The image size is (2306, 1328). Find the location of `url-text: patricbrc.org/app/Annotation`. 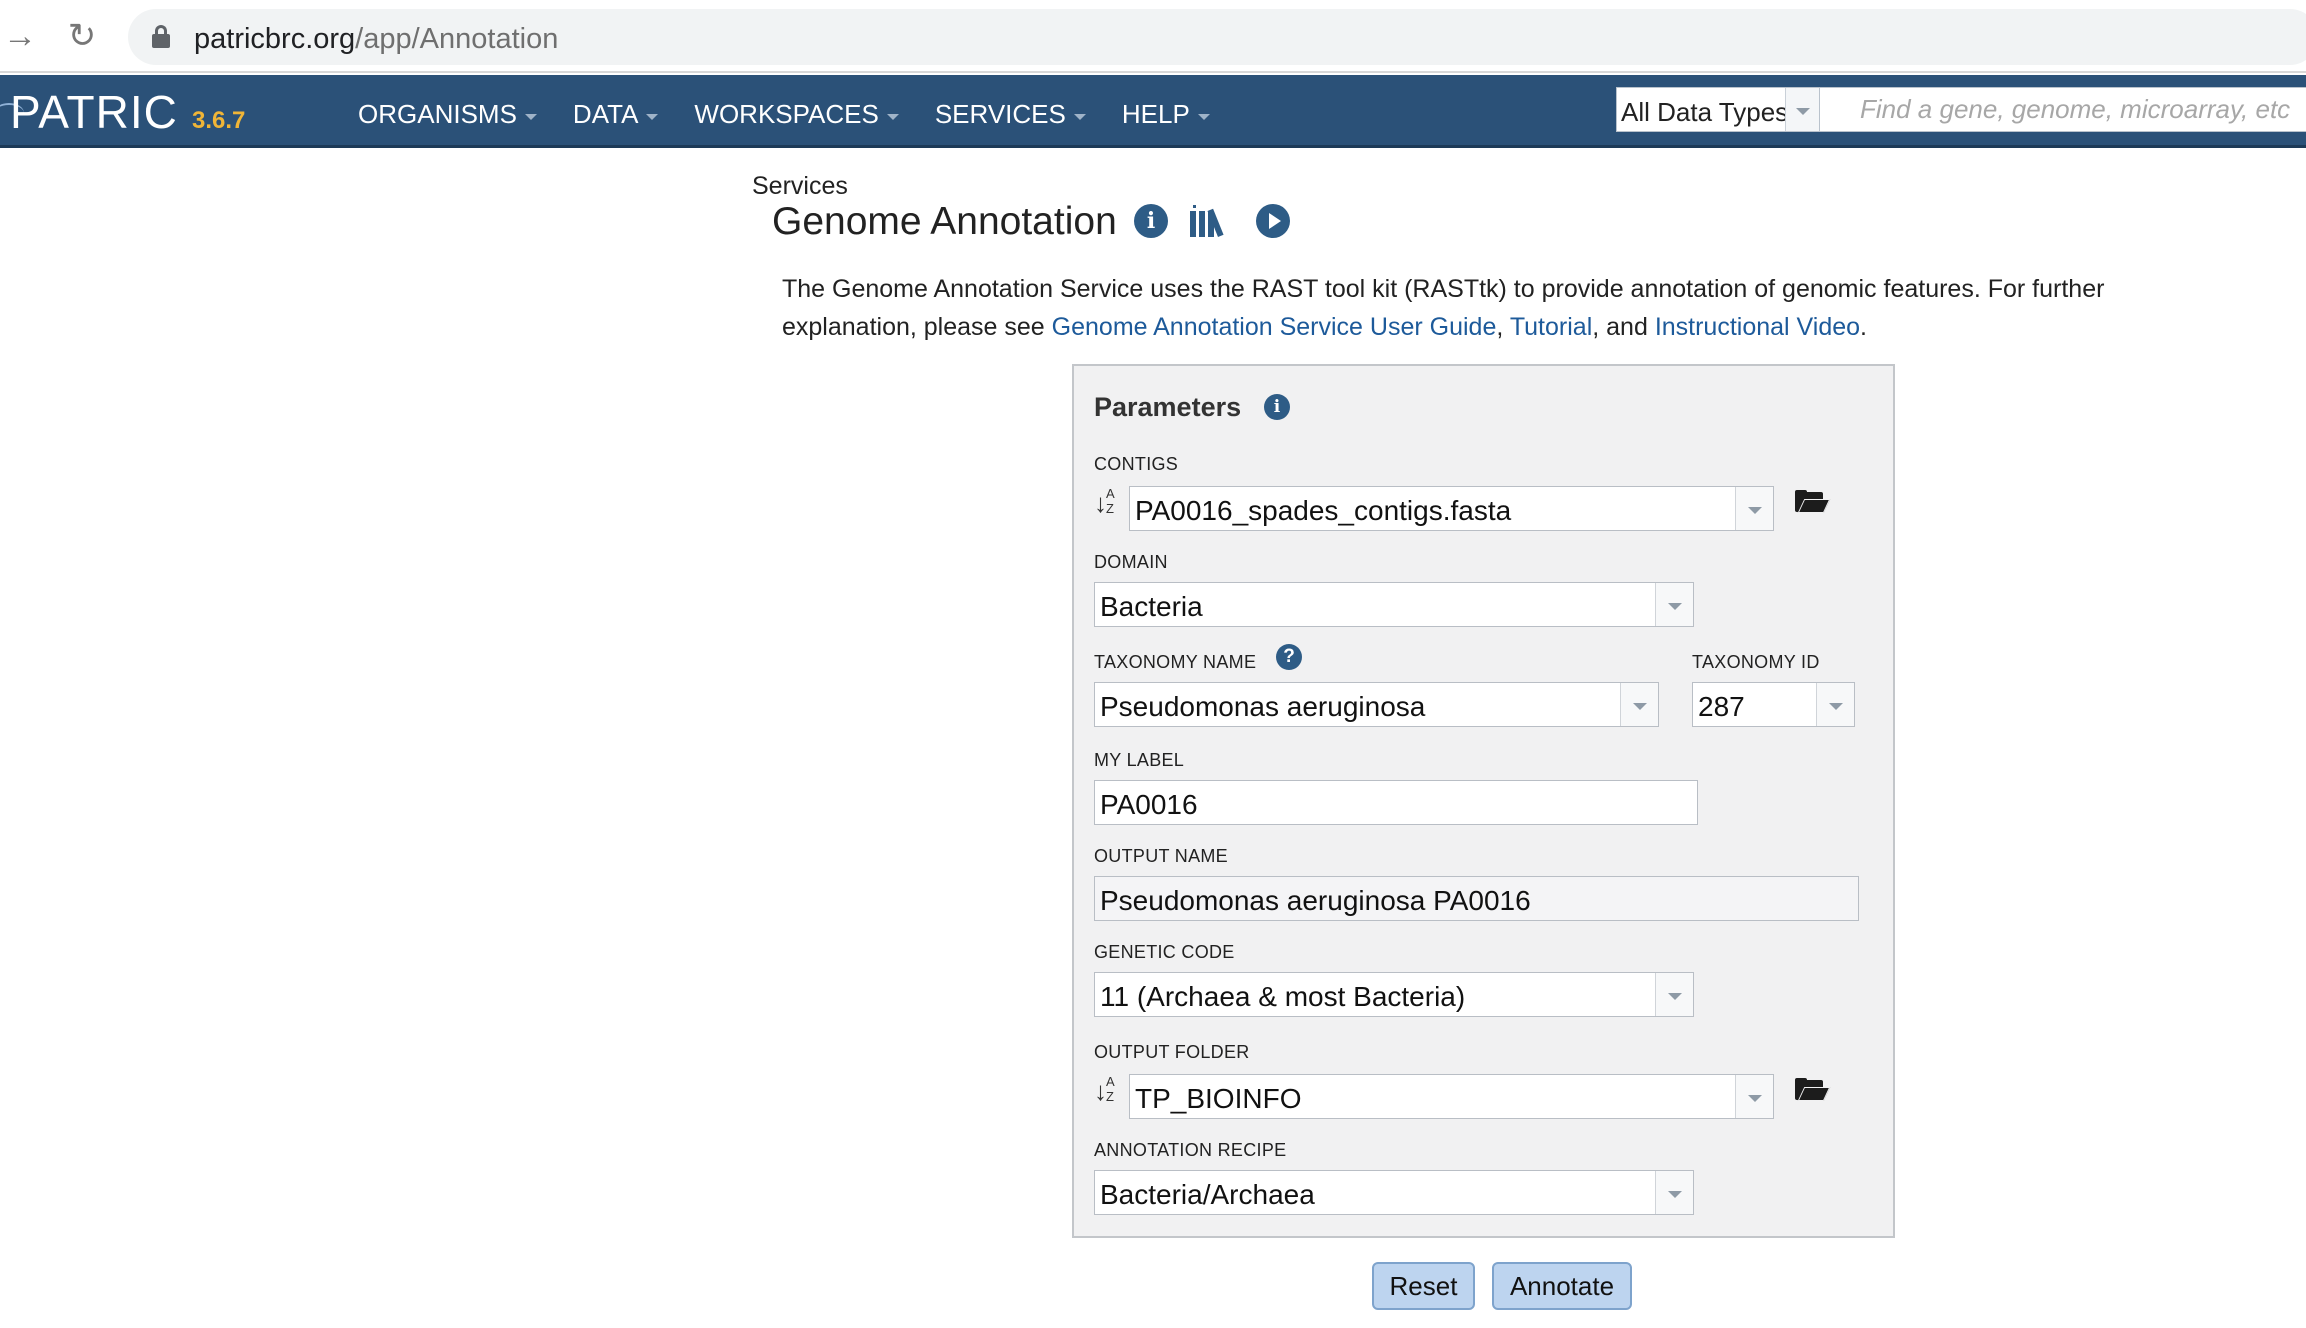

url-text: patricbrc.org/app/Annotation is located at coordinates (376, 39).